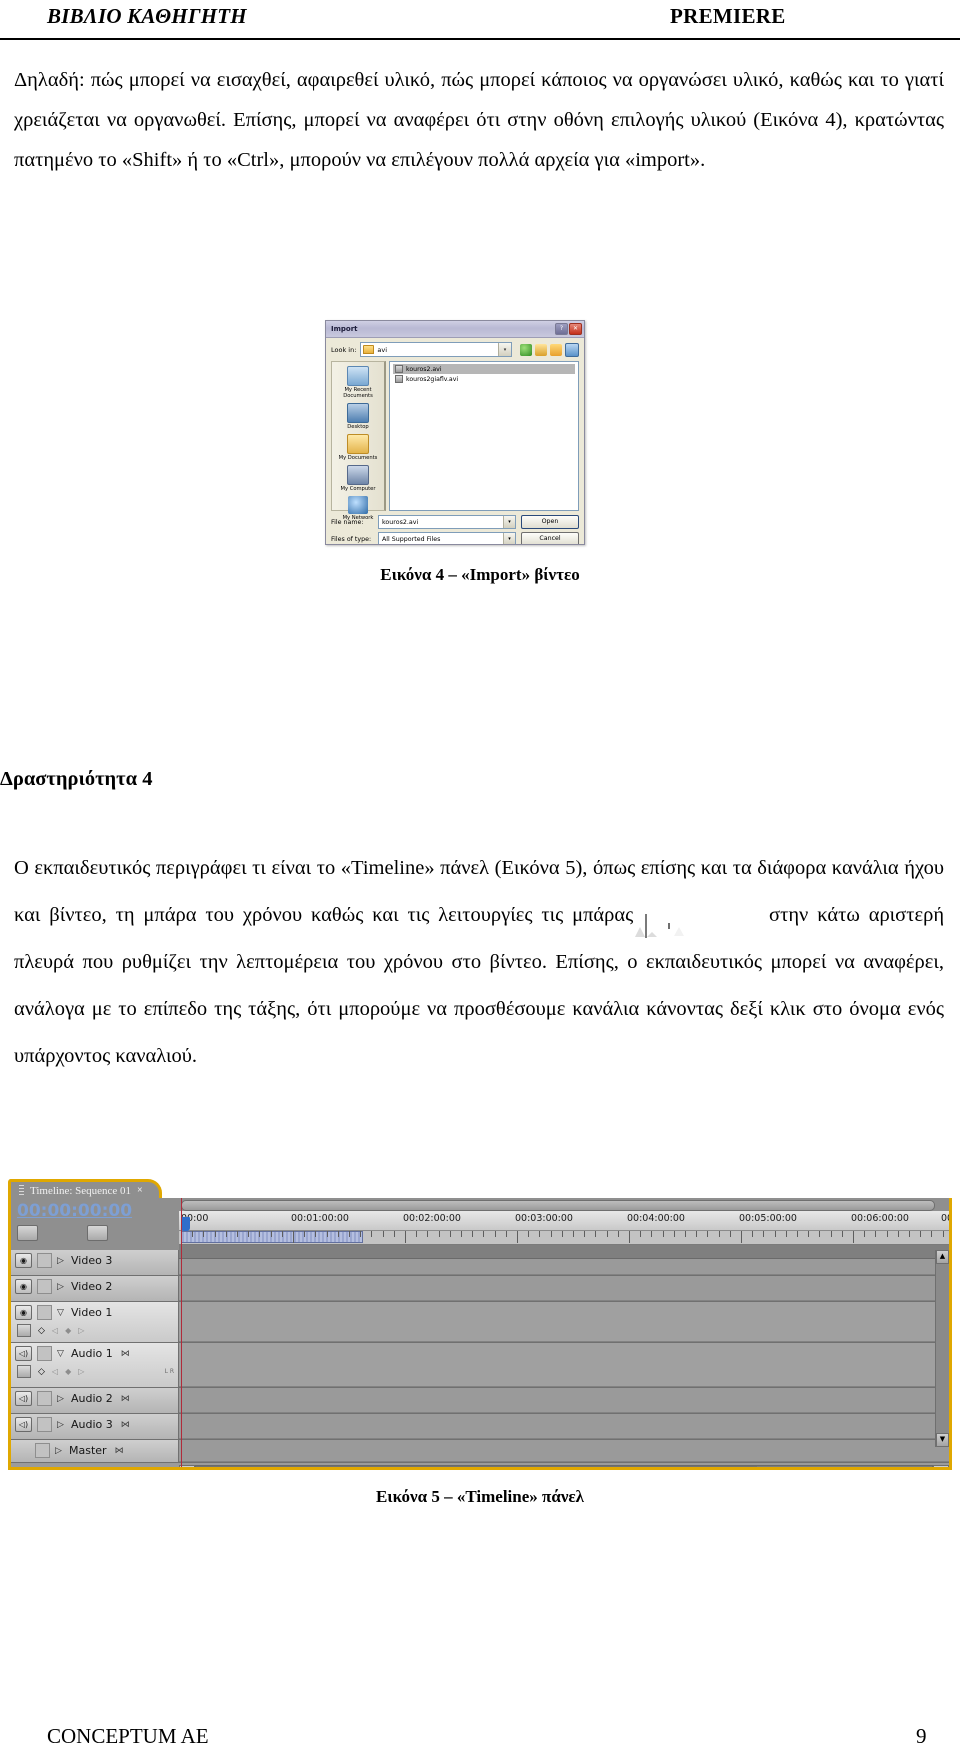  Describe the element at coordinates (358, 416) in the screenshot. I see `place-desktop: Desktop` at that location.